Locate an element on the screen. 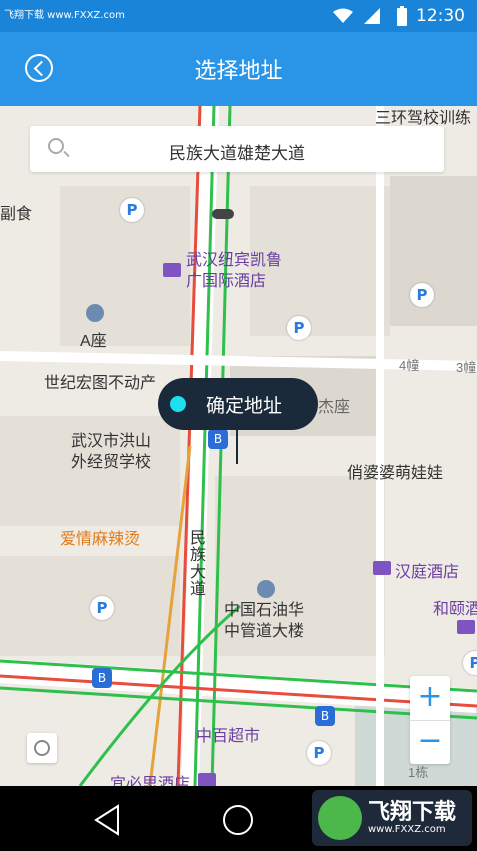 This screenshot has width=477, height=851. map-label: 武汉市洪山外经贸学校 is located at coordinates (111, 452).